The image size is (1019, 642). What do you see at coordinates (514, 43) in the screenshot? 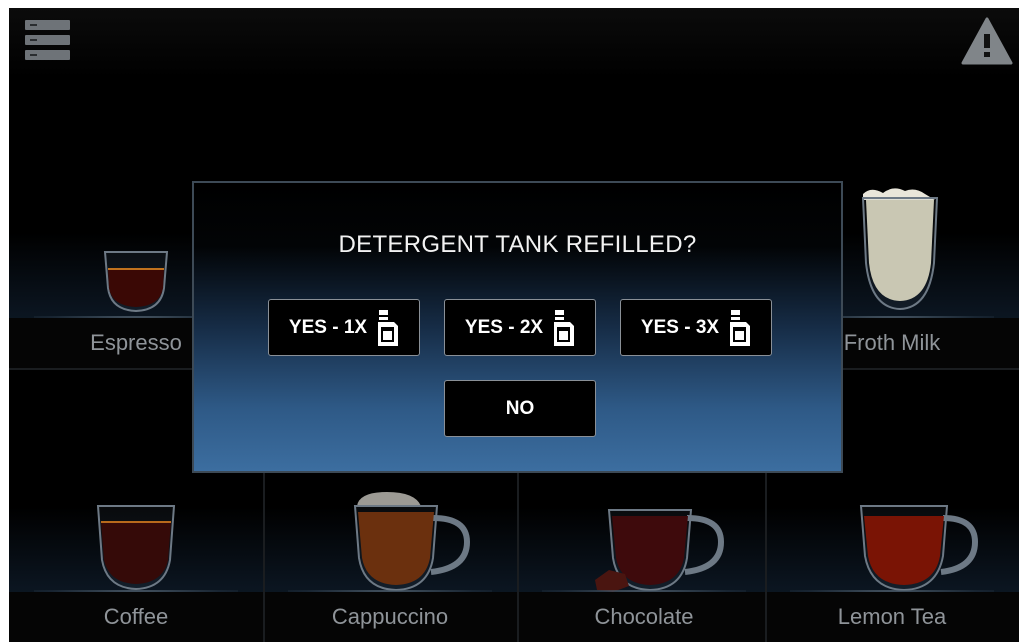
I see `top-bar` at bounding box center [514, 43].